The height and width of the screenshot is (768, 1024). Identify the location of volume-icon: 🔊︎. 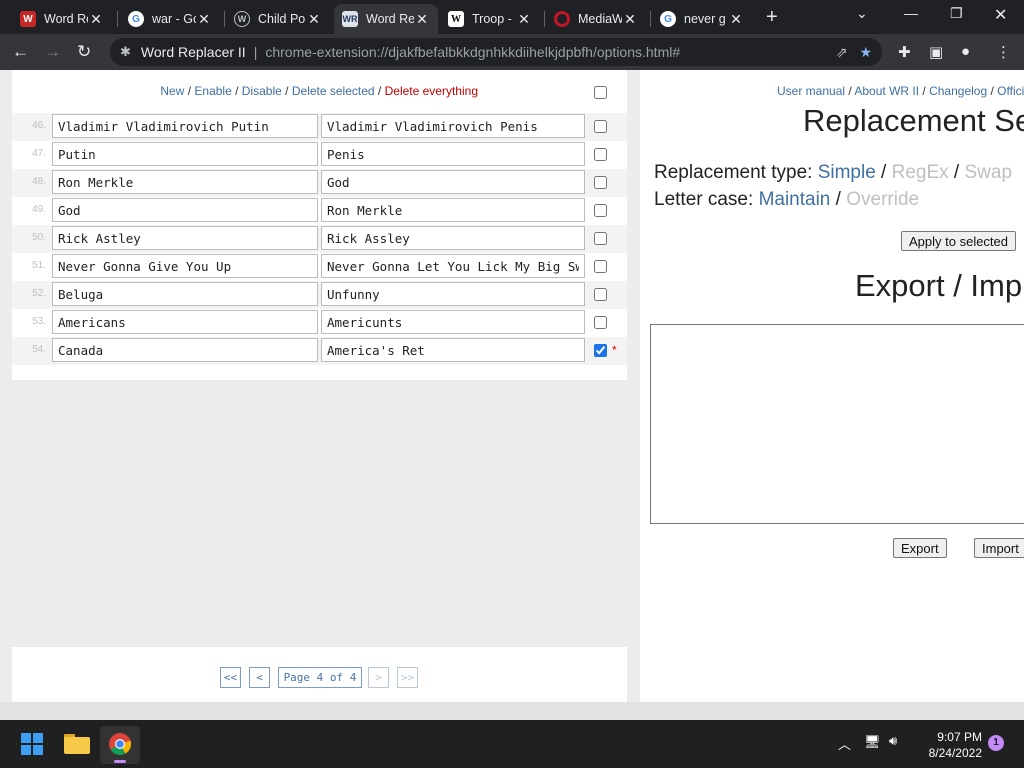
(893, 741).